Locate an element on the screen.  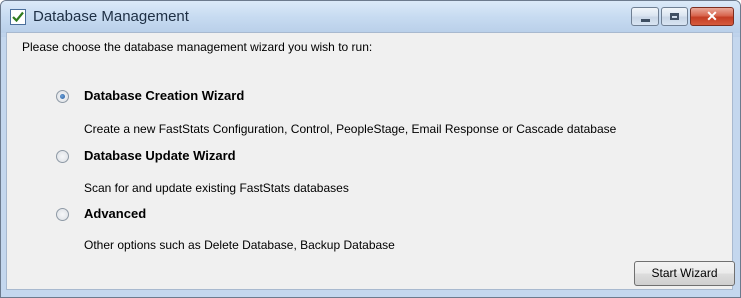
maximize-button is located at coordinates (674, 16).